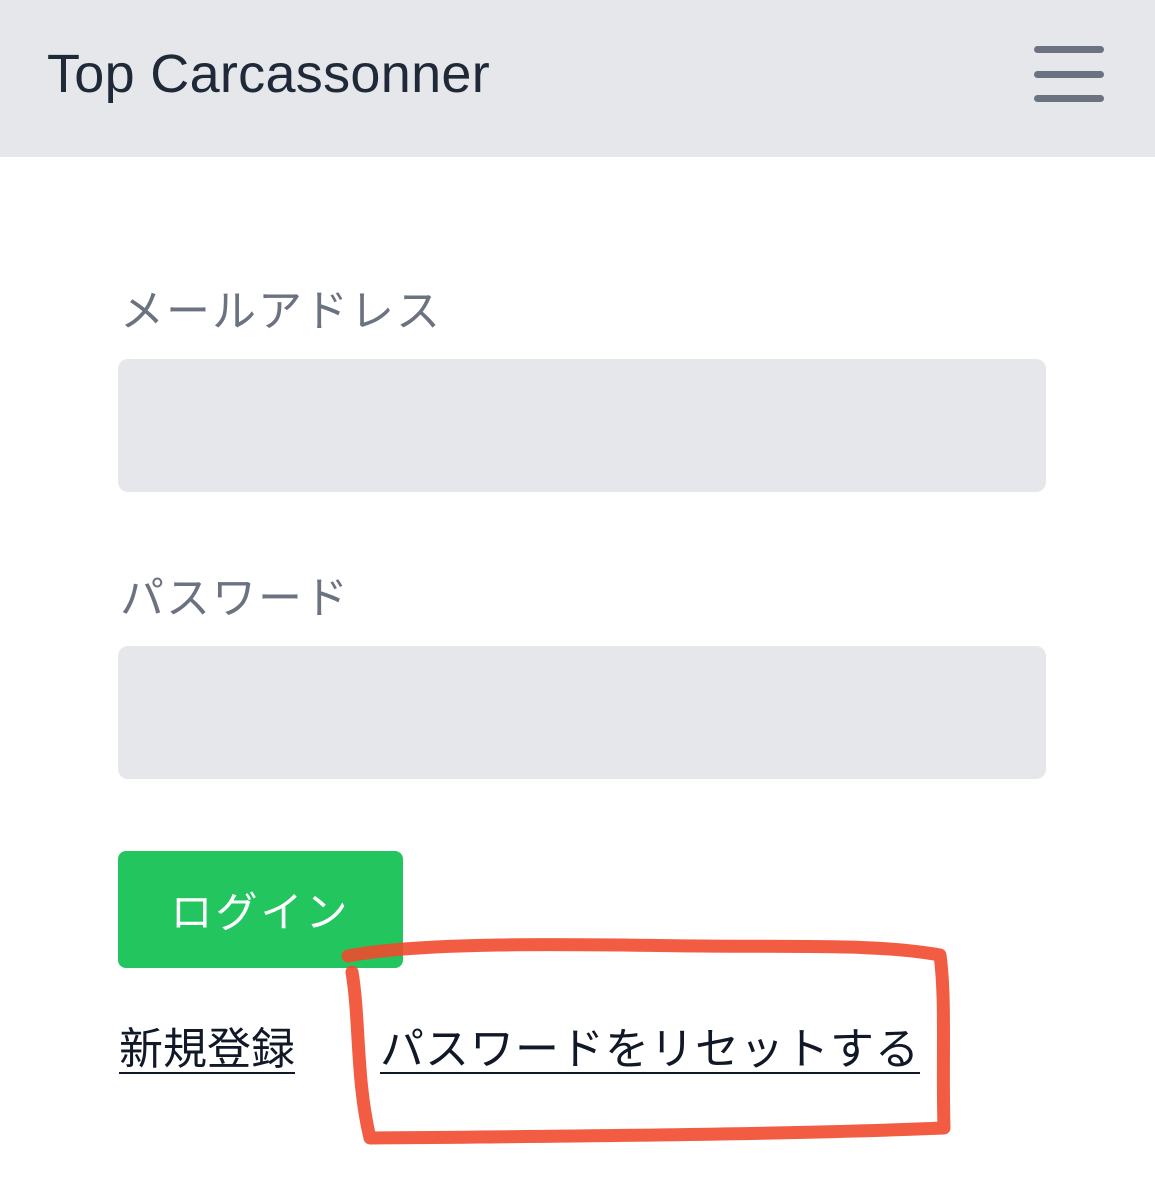 This screenshot has height=1200, width=1155. Describe the element at coordinates (582, 712) in the screenshot. I see `password-field` at that location.